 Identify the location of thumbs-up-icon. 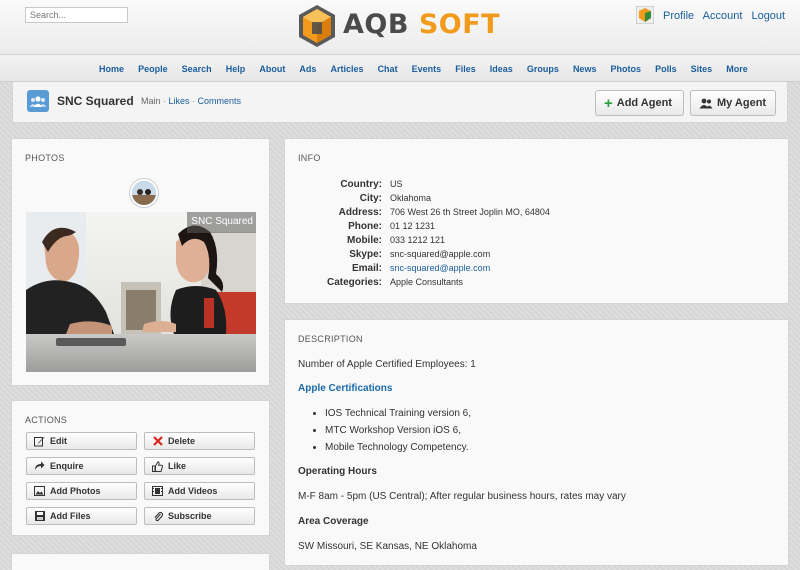
(157, 466).